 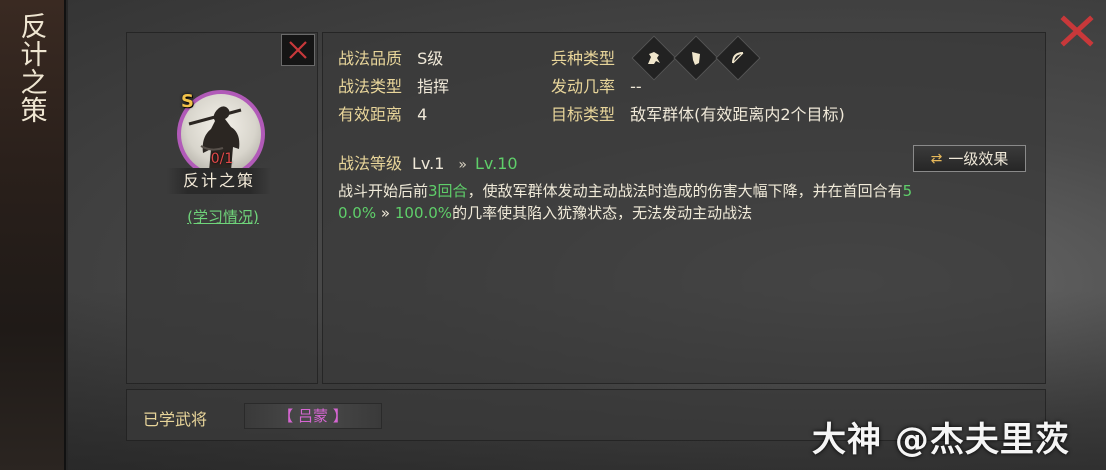 I want to click on general-tag: 【 吕蒙 】, so click(x=313, y=416).